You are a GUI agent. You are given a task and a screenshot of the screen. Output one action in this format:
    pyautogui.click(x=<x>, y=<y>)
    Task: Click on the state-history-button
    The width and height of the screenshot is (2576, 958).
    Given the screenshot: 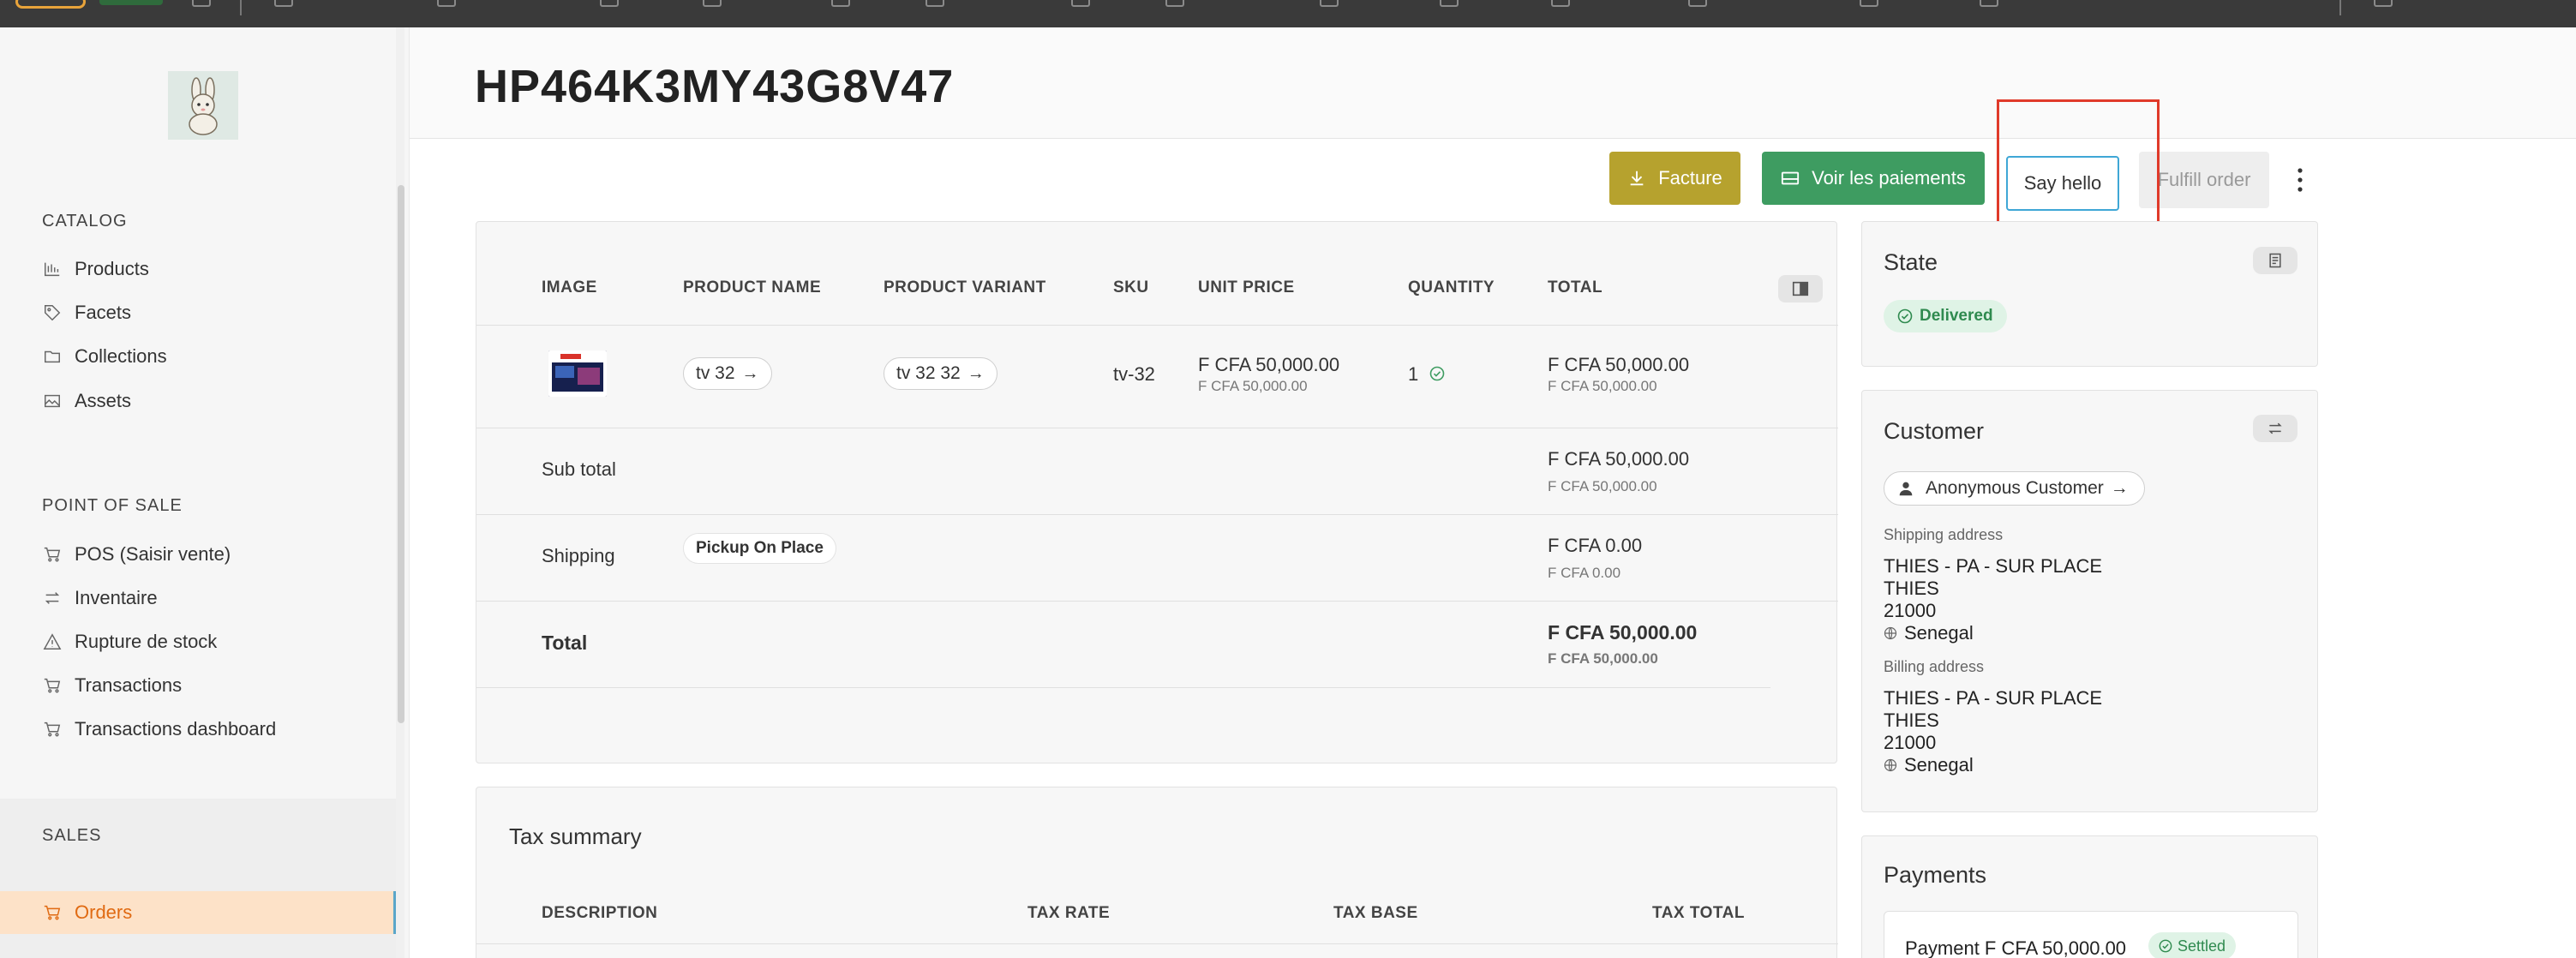 What is the action you would take?
    pyautogui.click(x=2275, y=260)
    